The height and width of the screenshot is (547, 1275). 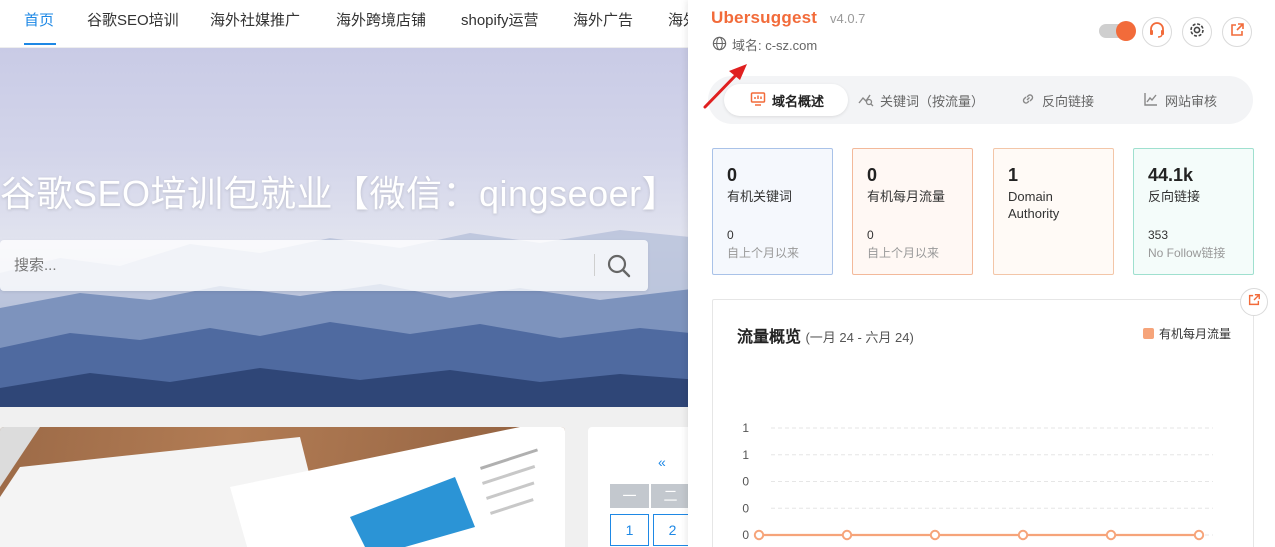 I want to click on metric-nofollow-value: 353, so click(x=1158, y=235).